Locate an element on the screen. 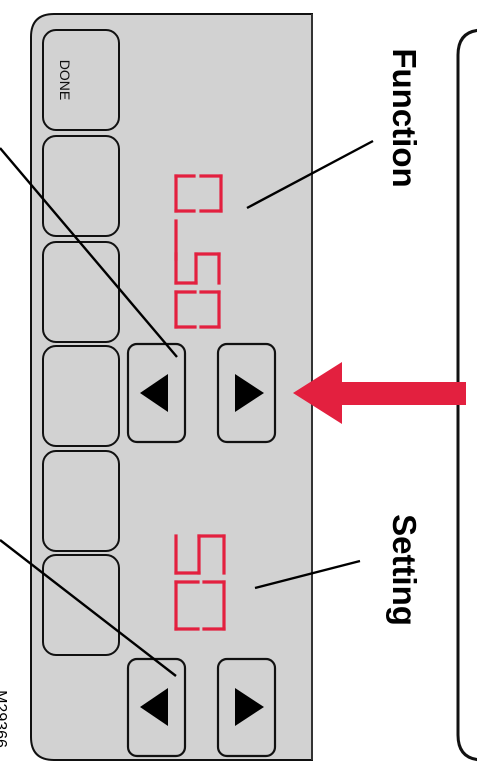 The image size is (477, 775). key-column: DONE is located at coordinates (81, 342).